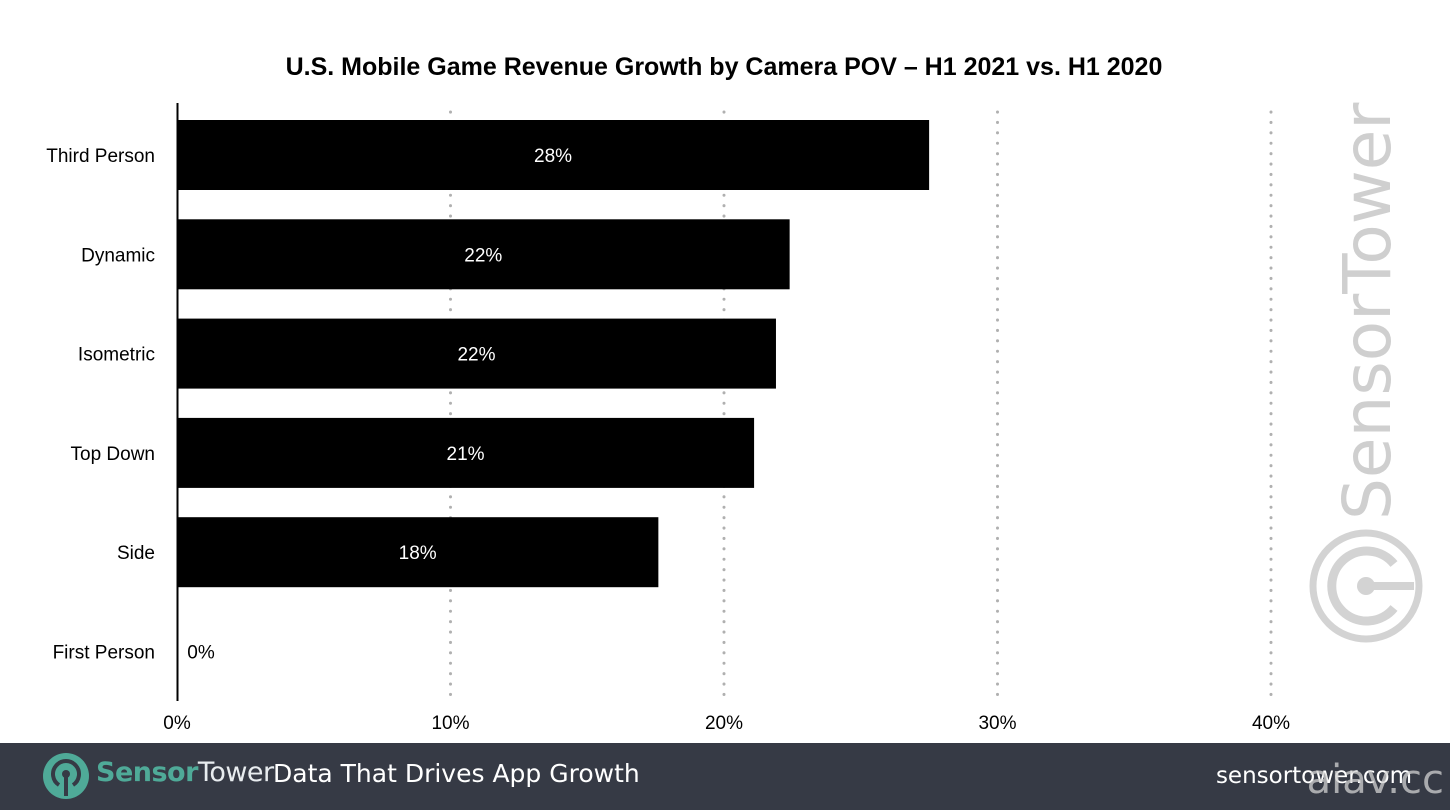 This screenshot has width=1450, height=810. Describe the element at coordinates (118, 255) in the screenshot. I see `category-label: Dynamic` at that location.